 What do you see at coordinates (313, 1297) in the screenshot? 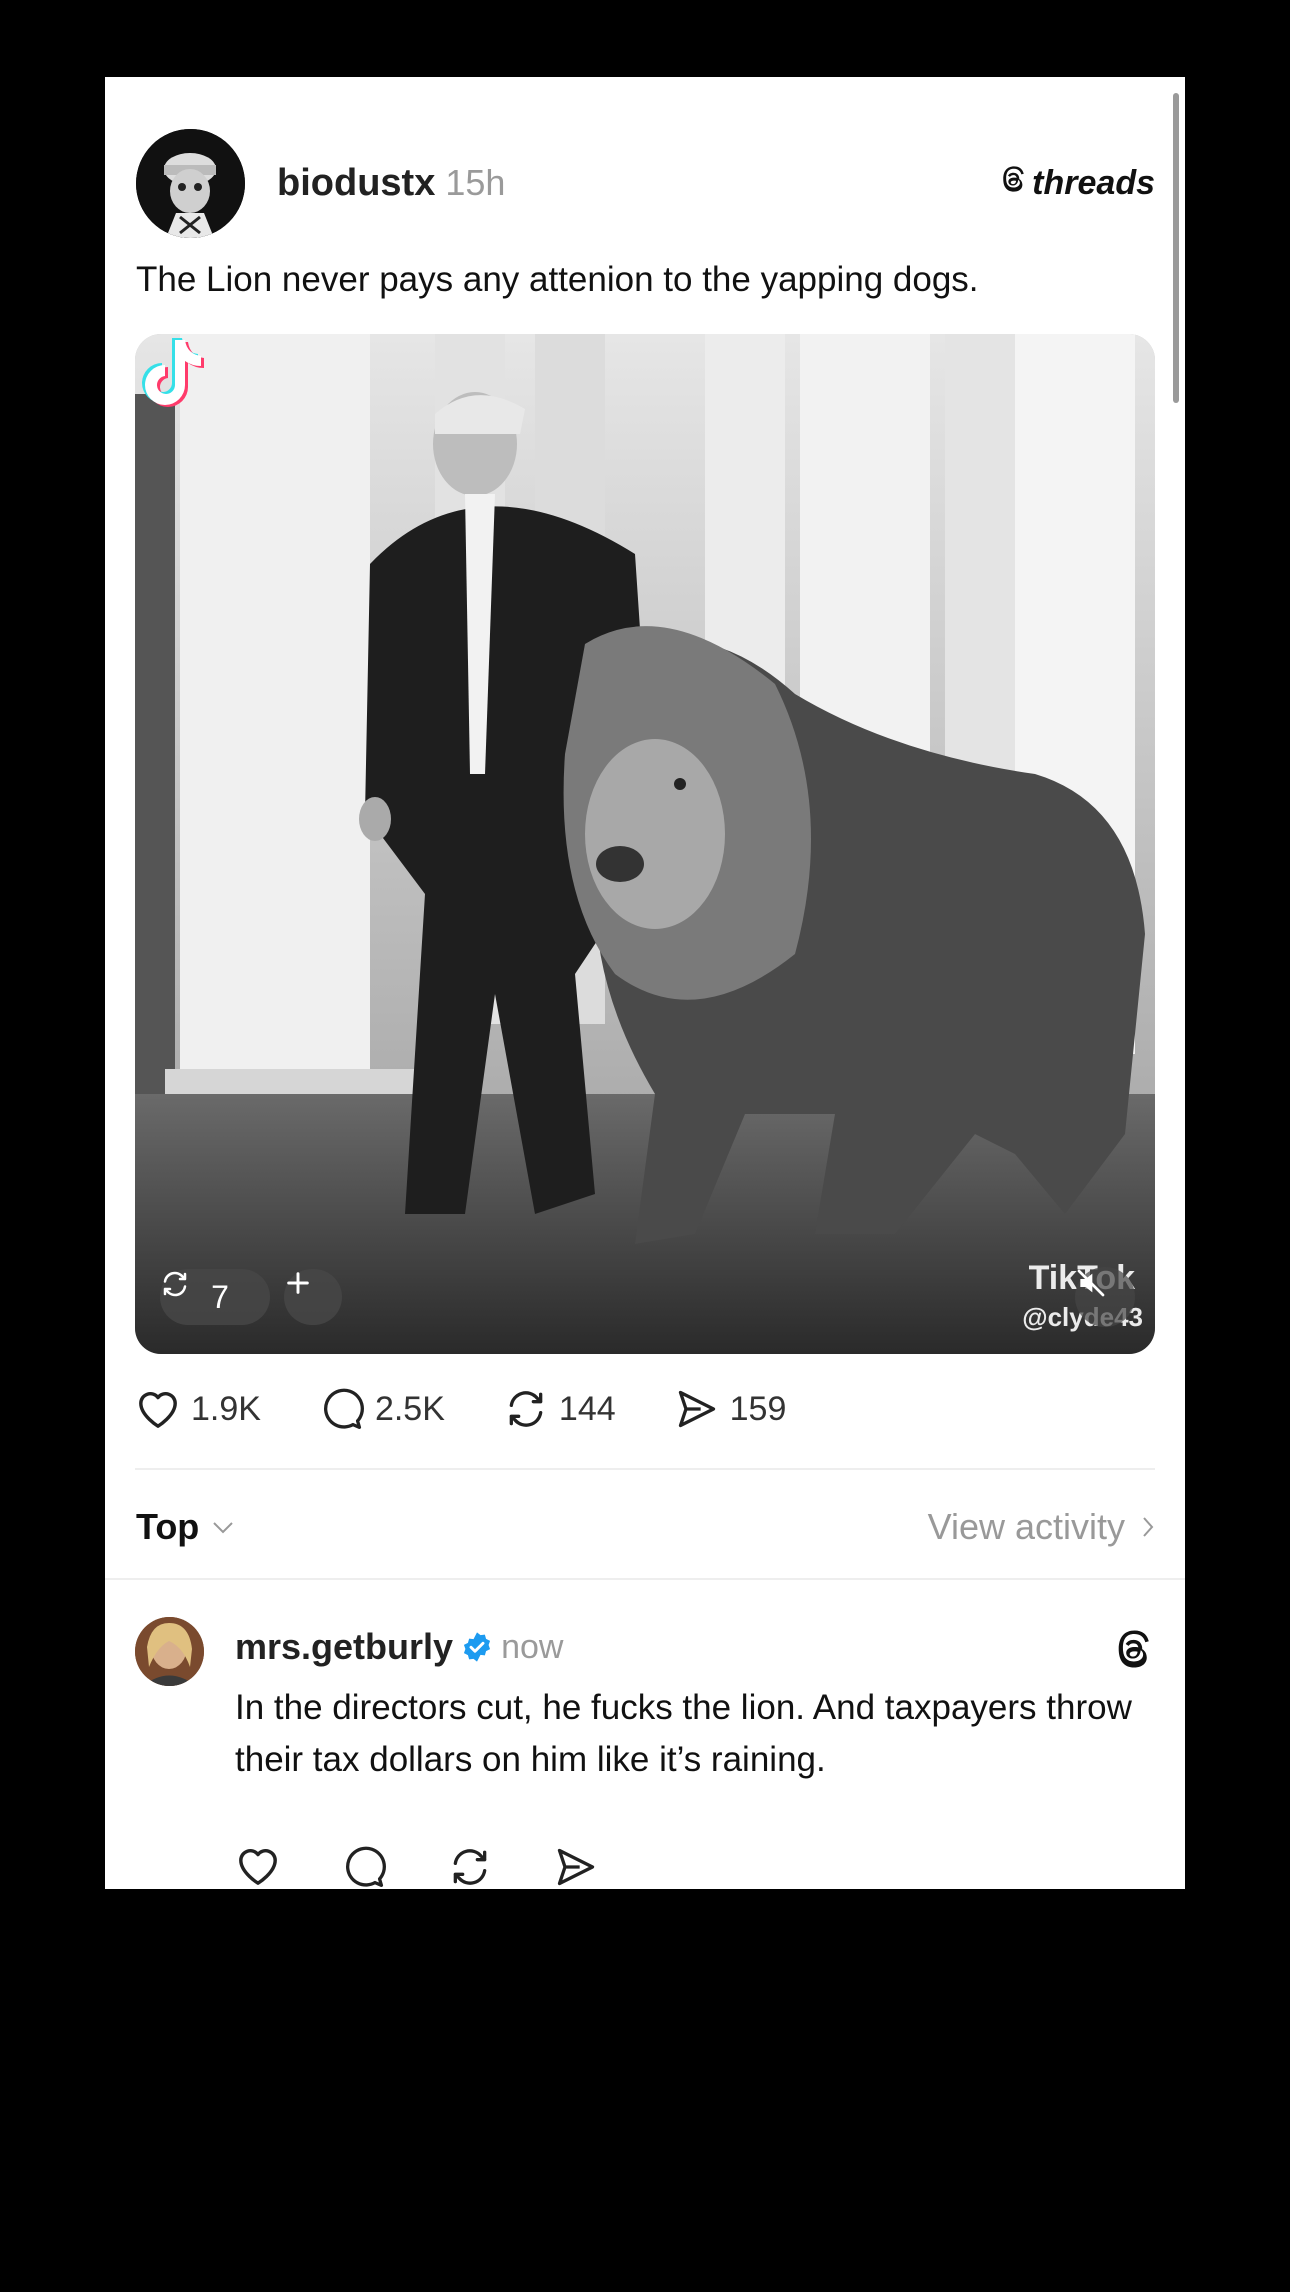
I see `add-button` at bounding box center [313, 1297].